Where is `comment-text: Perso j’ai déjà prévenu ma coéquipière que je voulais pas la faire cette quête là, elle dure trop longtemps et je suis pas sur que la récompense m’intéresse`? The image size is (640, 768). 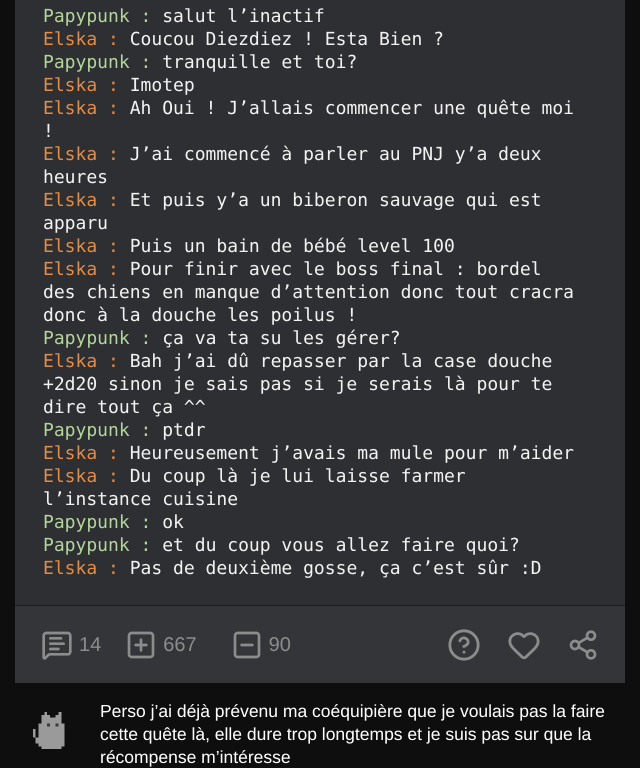
comment-text: Perso j’ai déjà prévenu ma coéquipière que je voulais pas la faire cette quête là, elle dure trop longtemps et je suis pas sur que la récompense m’intéresse is located at coordinates (353, 734).